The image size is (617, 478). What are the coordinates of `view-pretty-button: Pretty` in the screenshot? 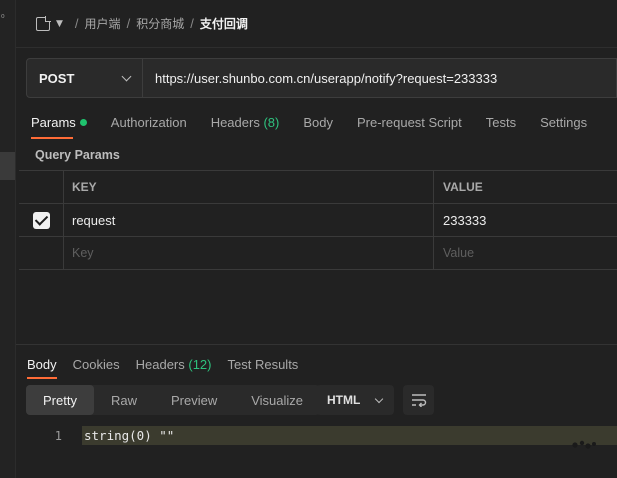 It's located at (60, 400).